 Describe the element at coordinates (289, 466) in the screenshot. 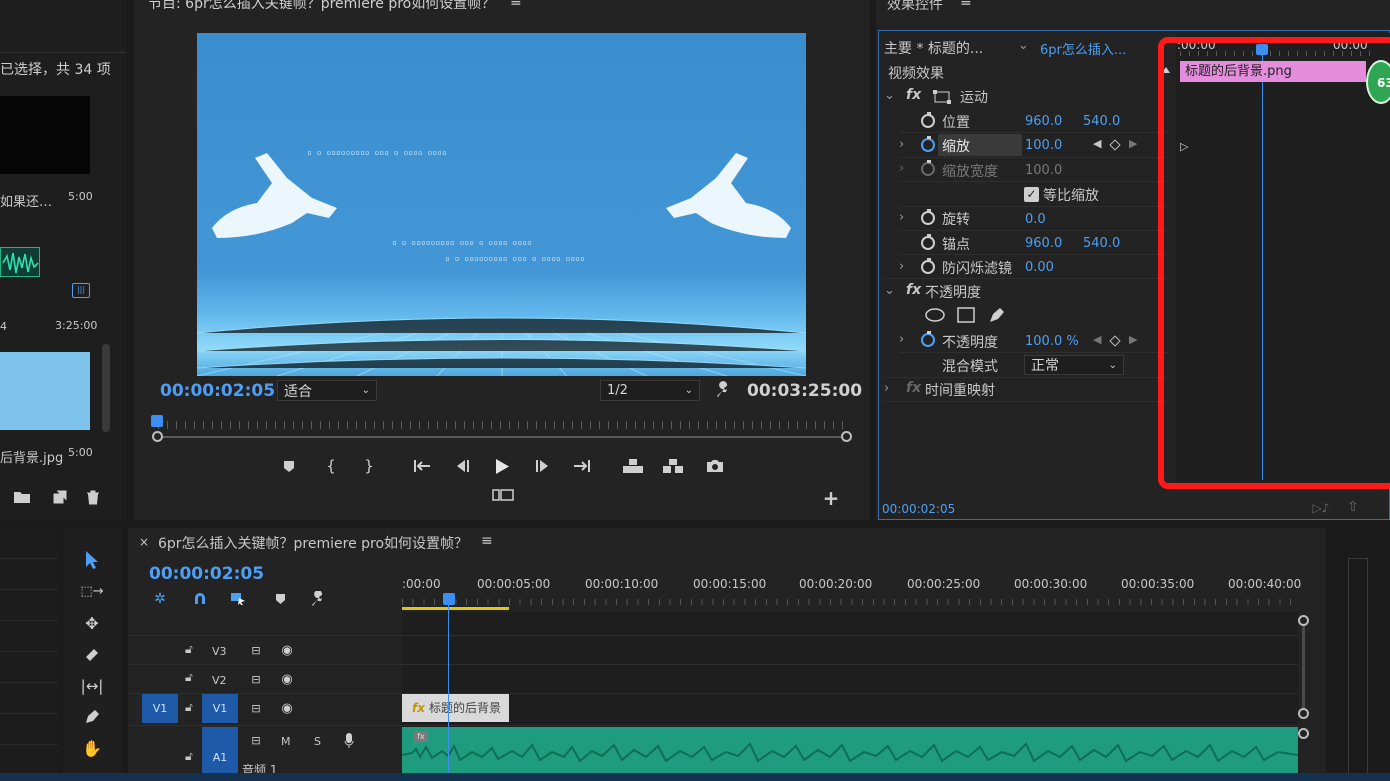

I see `add-marker-icon` at that location.